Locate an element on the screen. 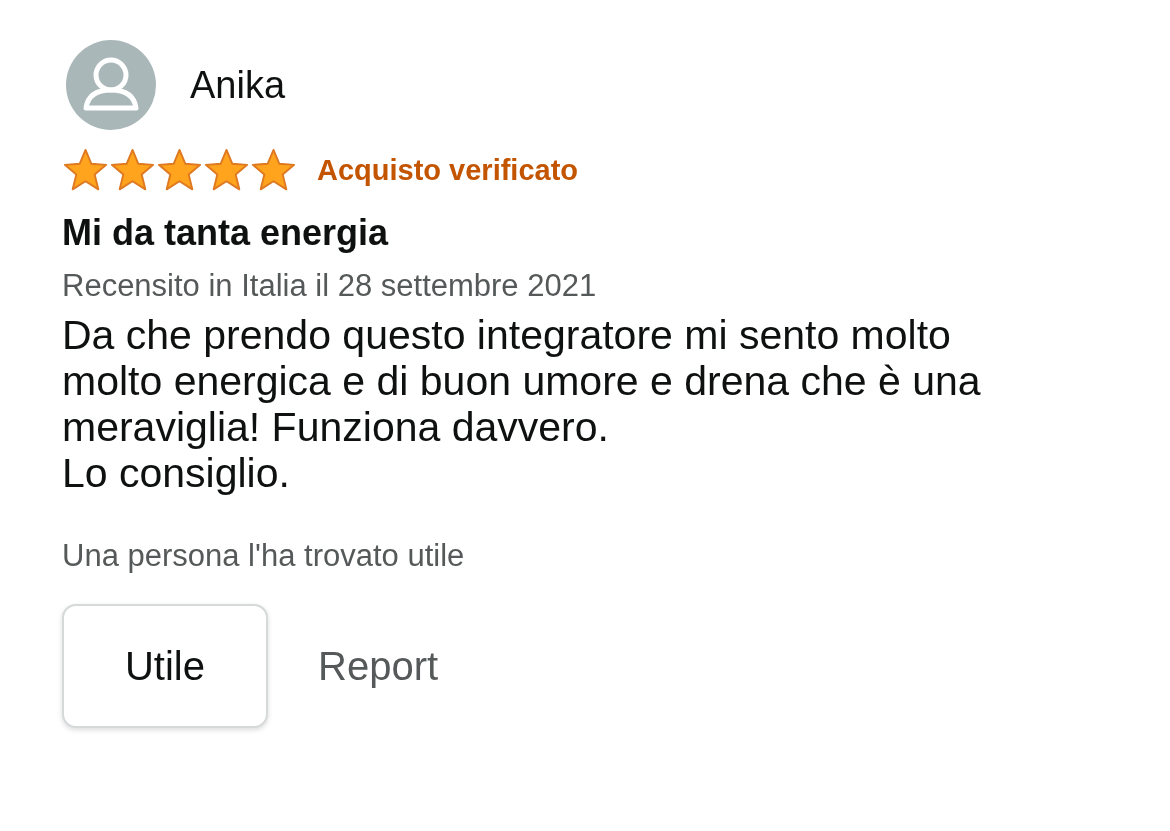 Image resolution: width=1170 pixels, height=831 pixels. helpful-button: Utile is located at coordinates (165, 666).